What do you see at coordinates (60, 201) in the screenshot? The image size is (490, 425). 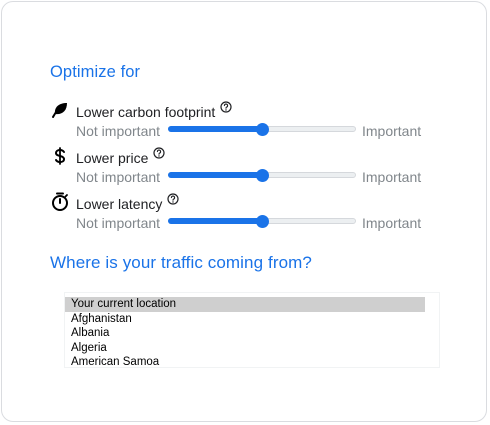 I see `stopwatch-icon` at bounding box center [60, 201].